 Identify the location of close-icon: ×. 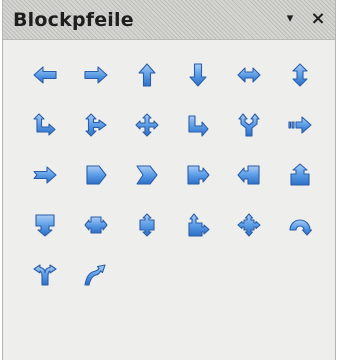
(318, 19).